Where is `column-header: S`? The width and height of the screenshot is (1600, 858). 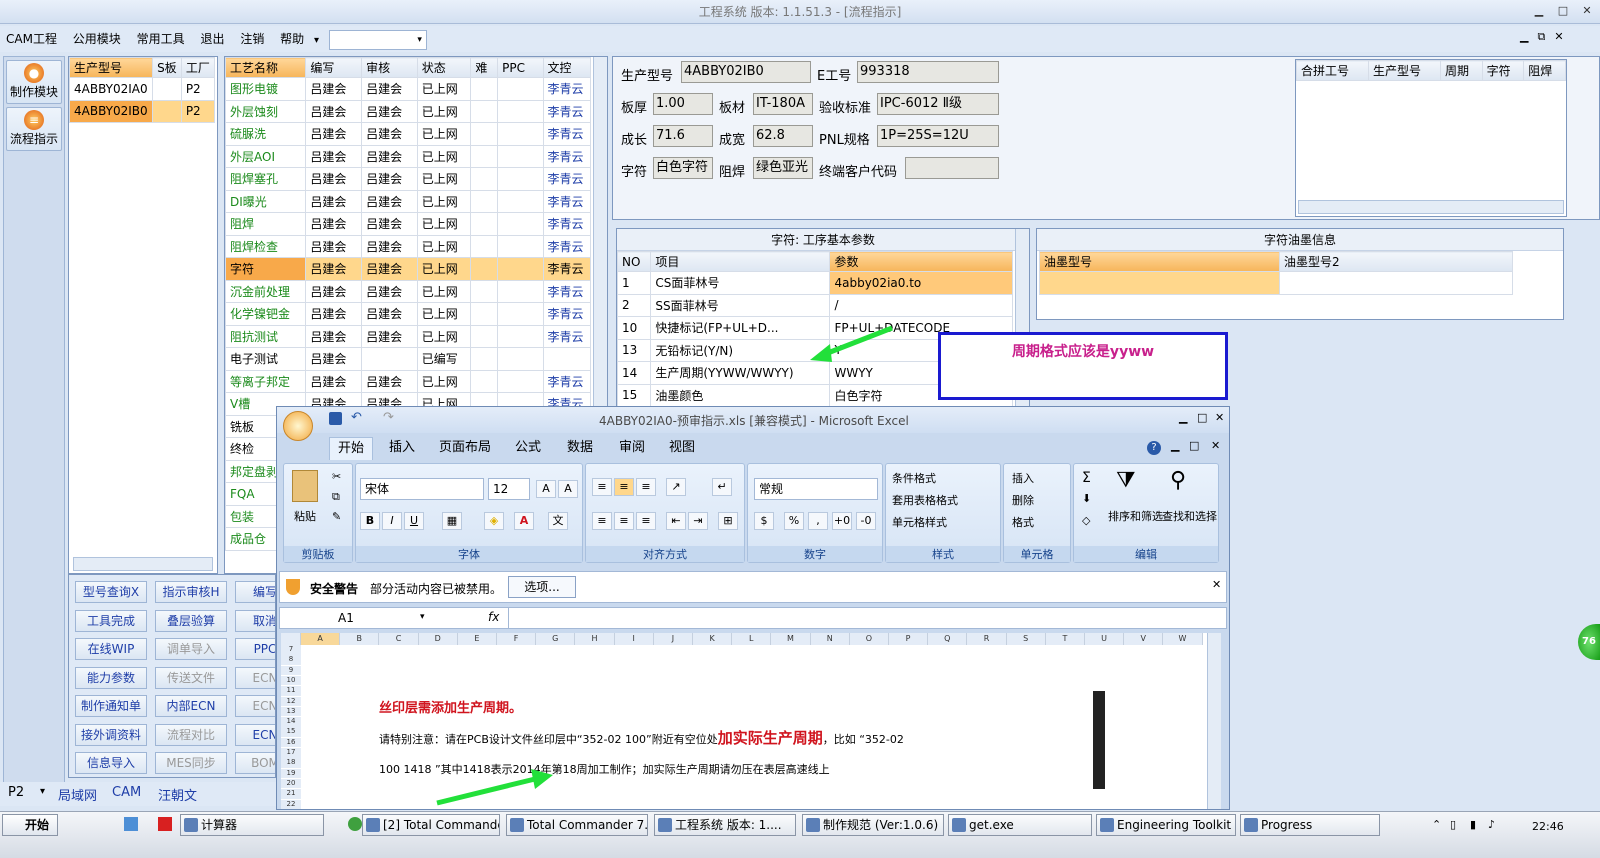 column-header: S is located at coordinates (1026, 639).